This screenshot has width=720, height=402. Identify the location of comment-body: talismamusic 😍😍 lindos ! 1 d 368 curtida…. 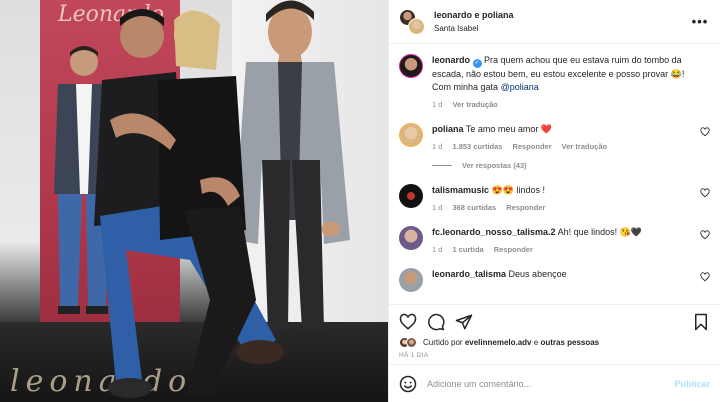
(571, 199).